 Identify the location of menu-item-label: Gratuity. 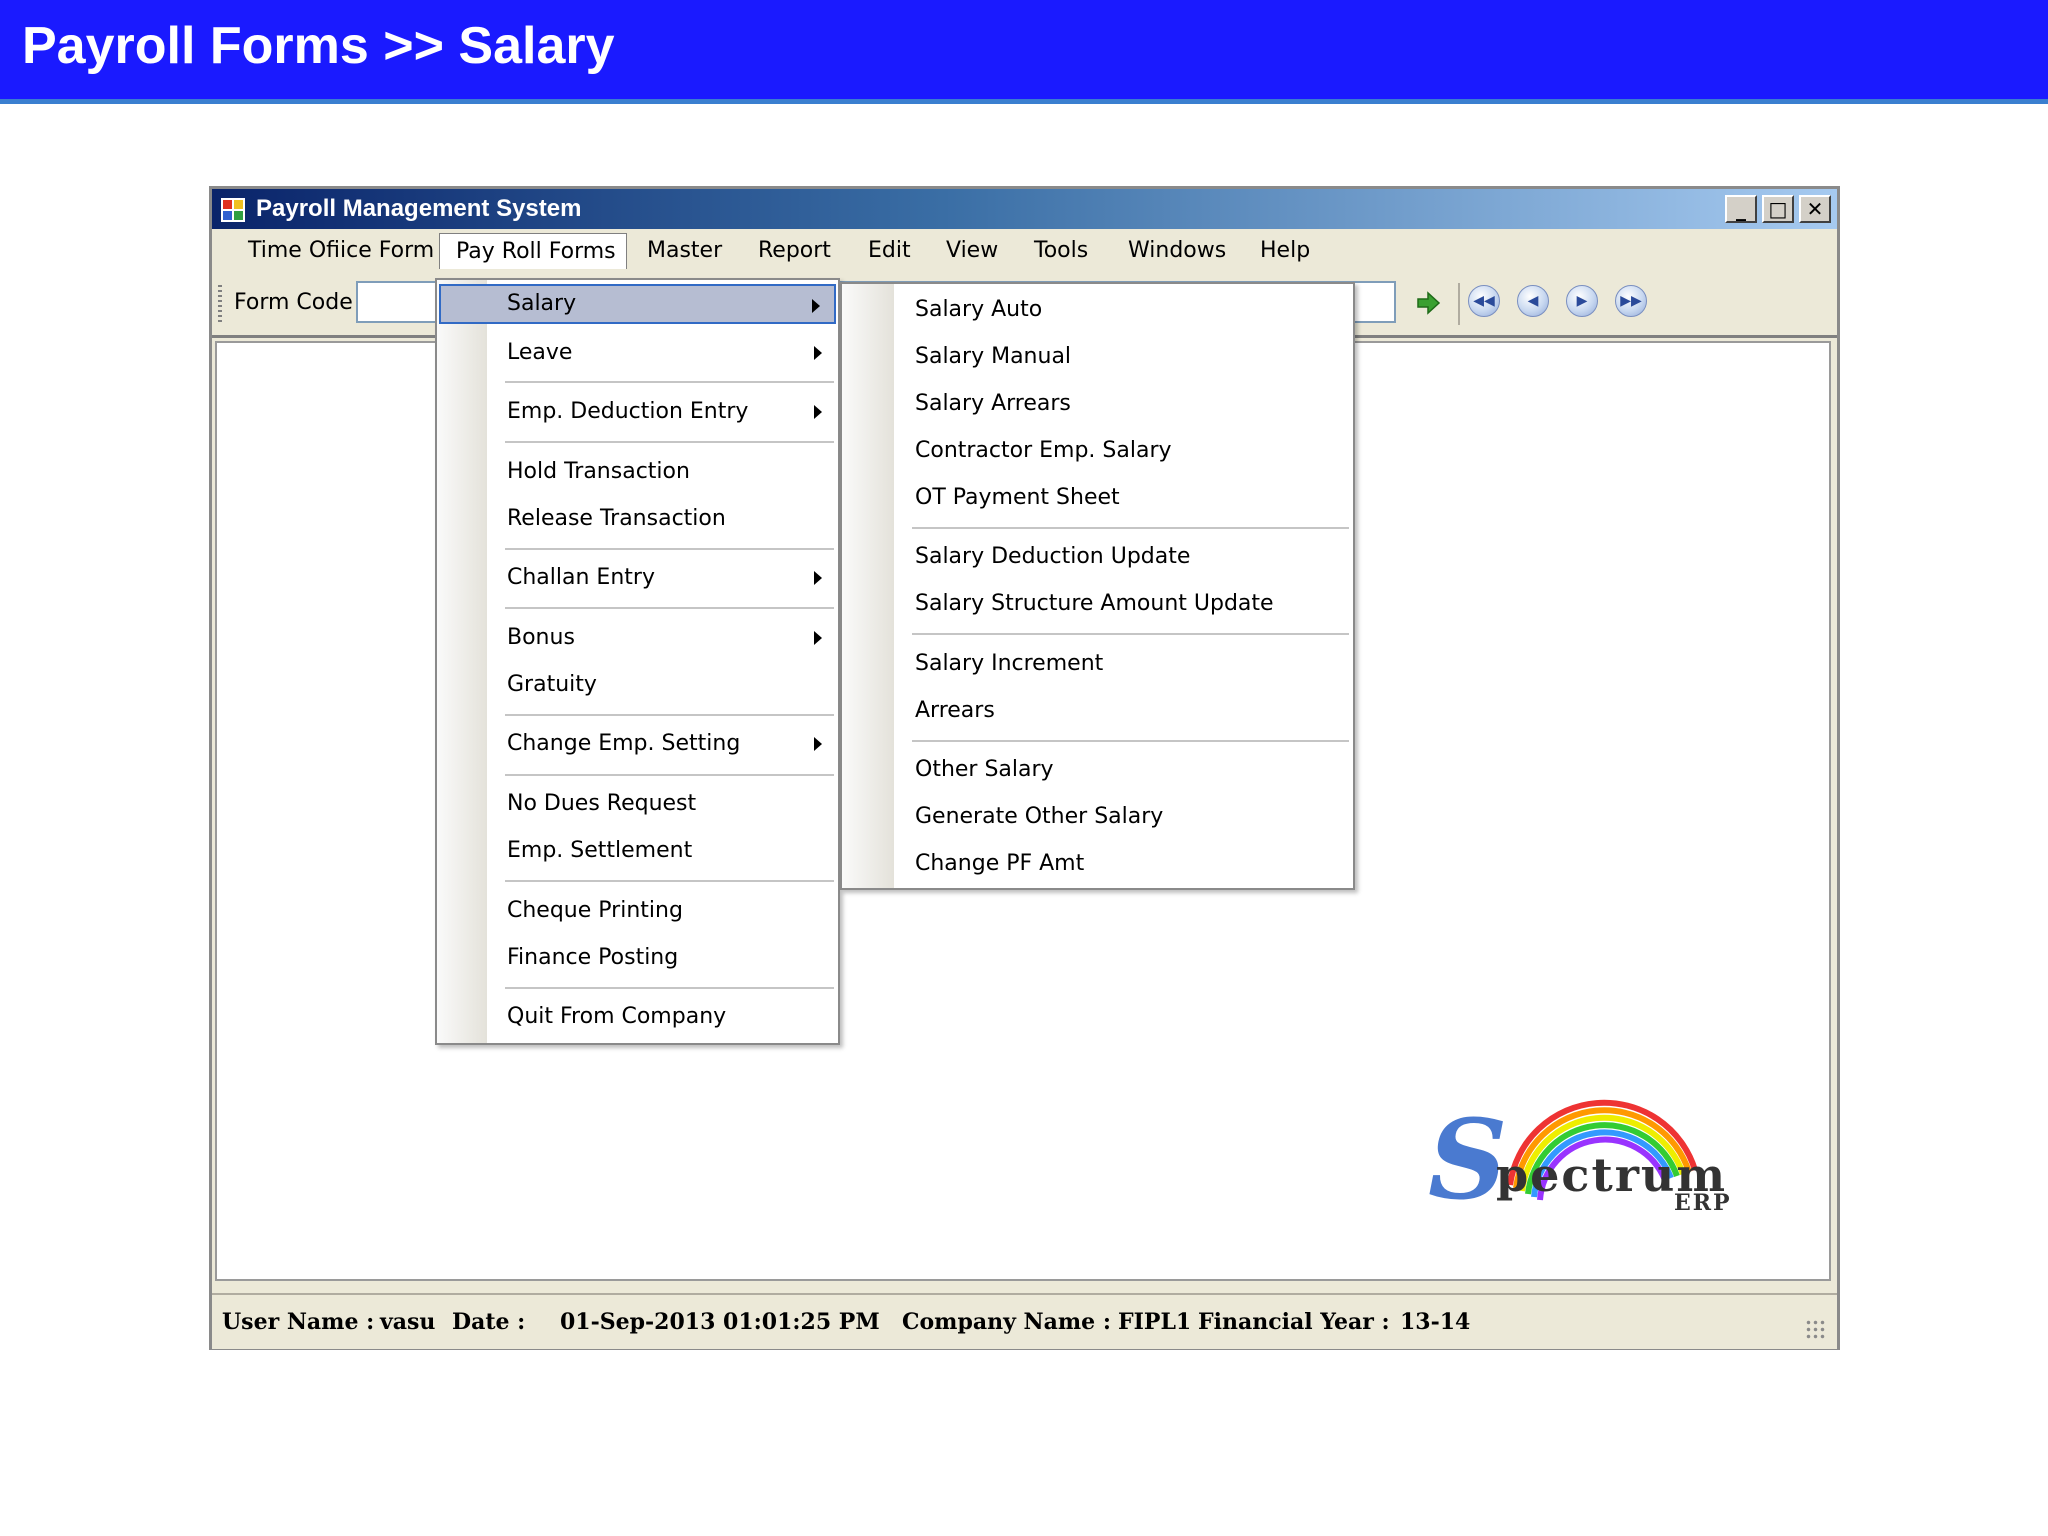
(552, 684).